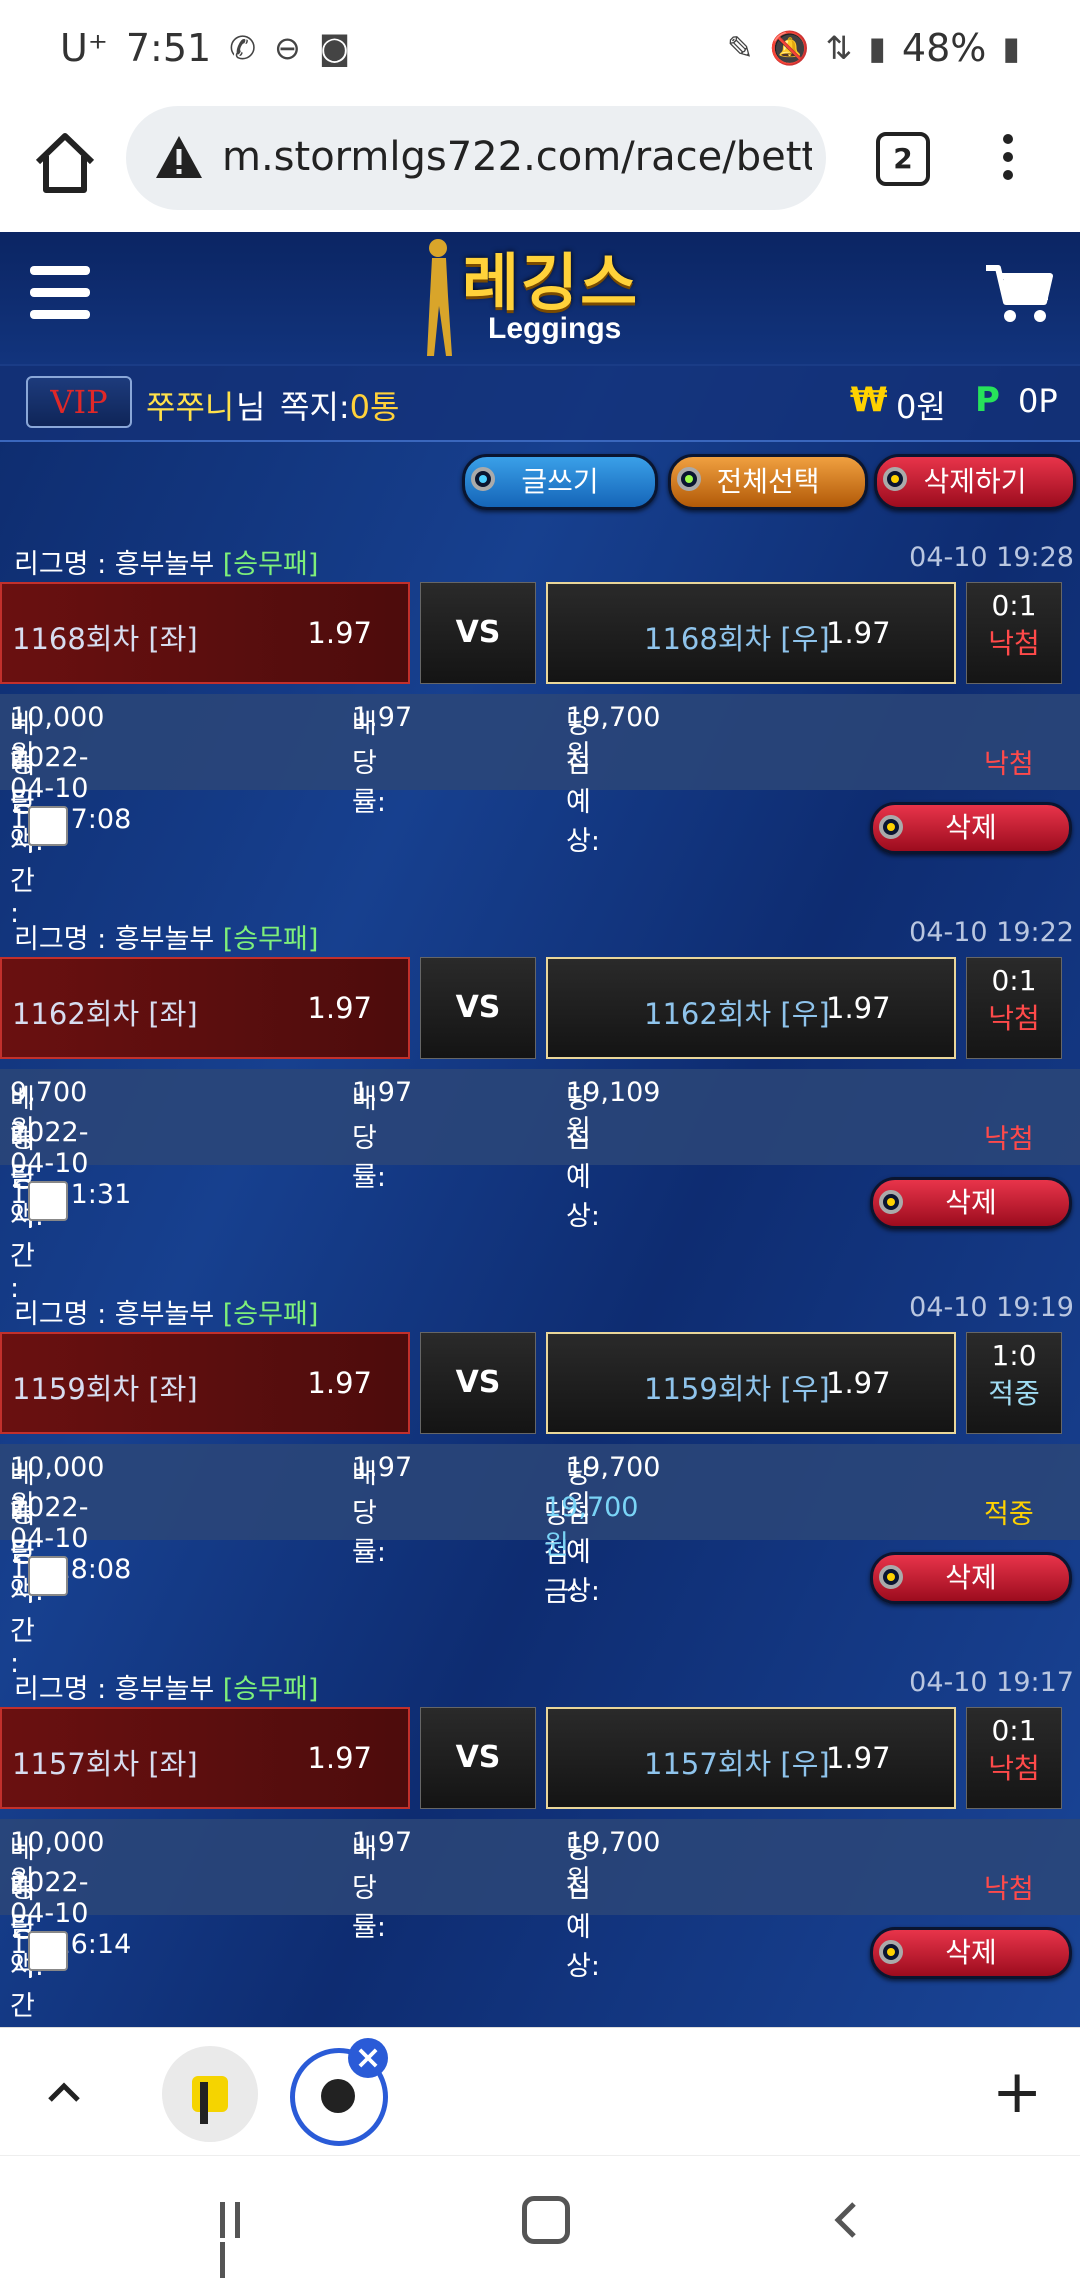 This screenshot has height=2282, width=1080. Describe the element at coordinates (789, 48) in the screenshot. I see `mute-icon: 🔕` at that location.